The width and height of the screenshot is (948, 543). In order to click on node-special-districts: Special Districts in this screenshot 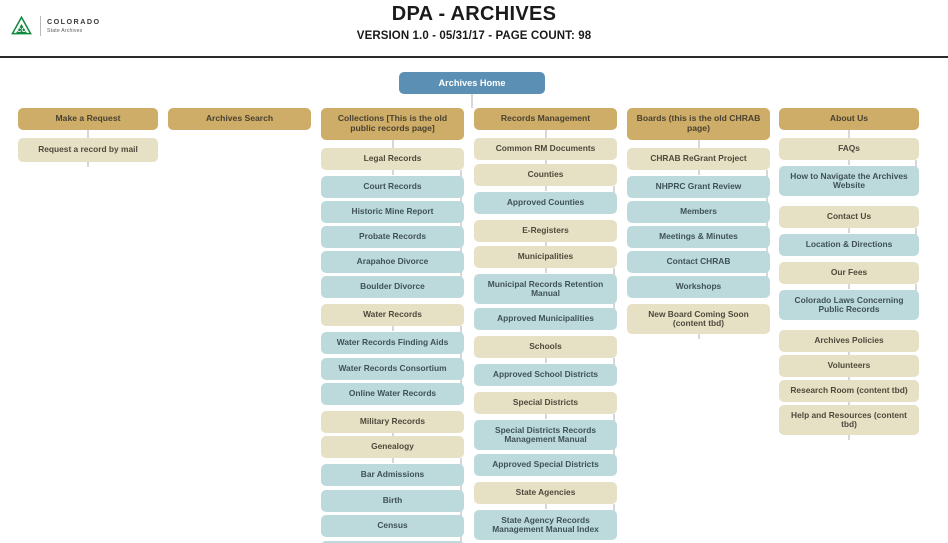, I will do `click(545, 403)`.